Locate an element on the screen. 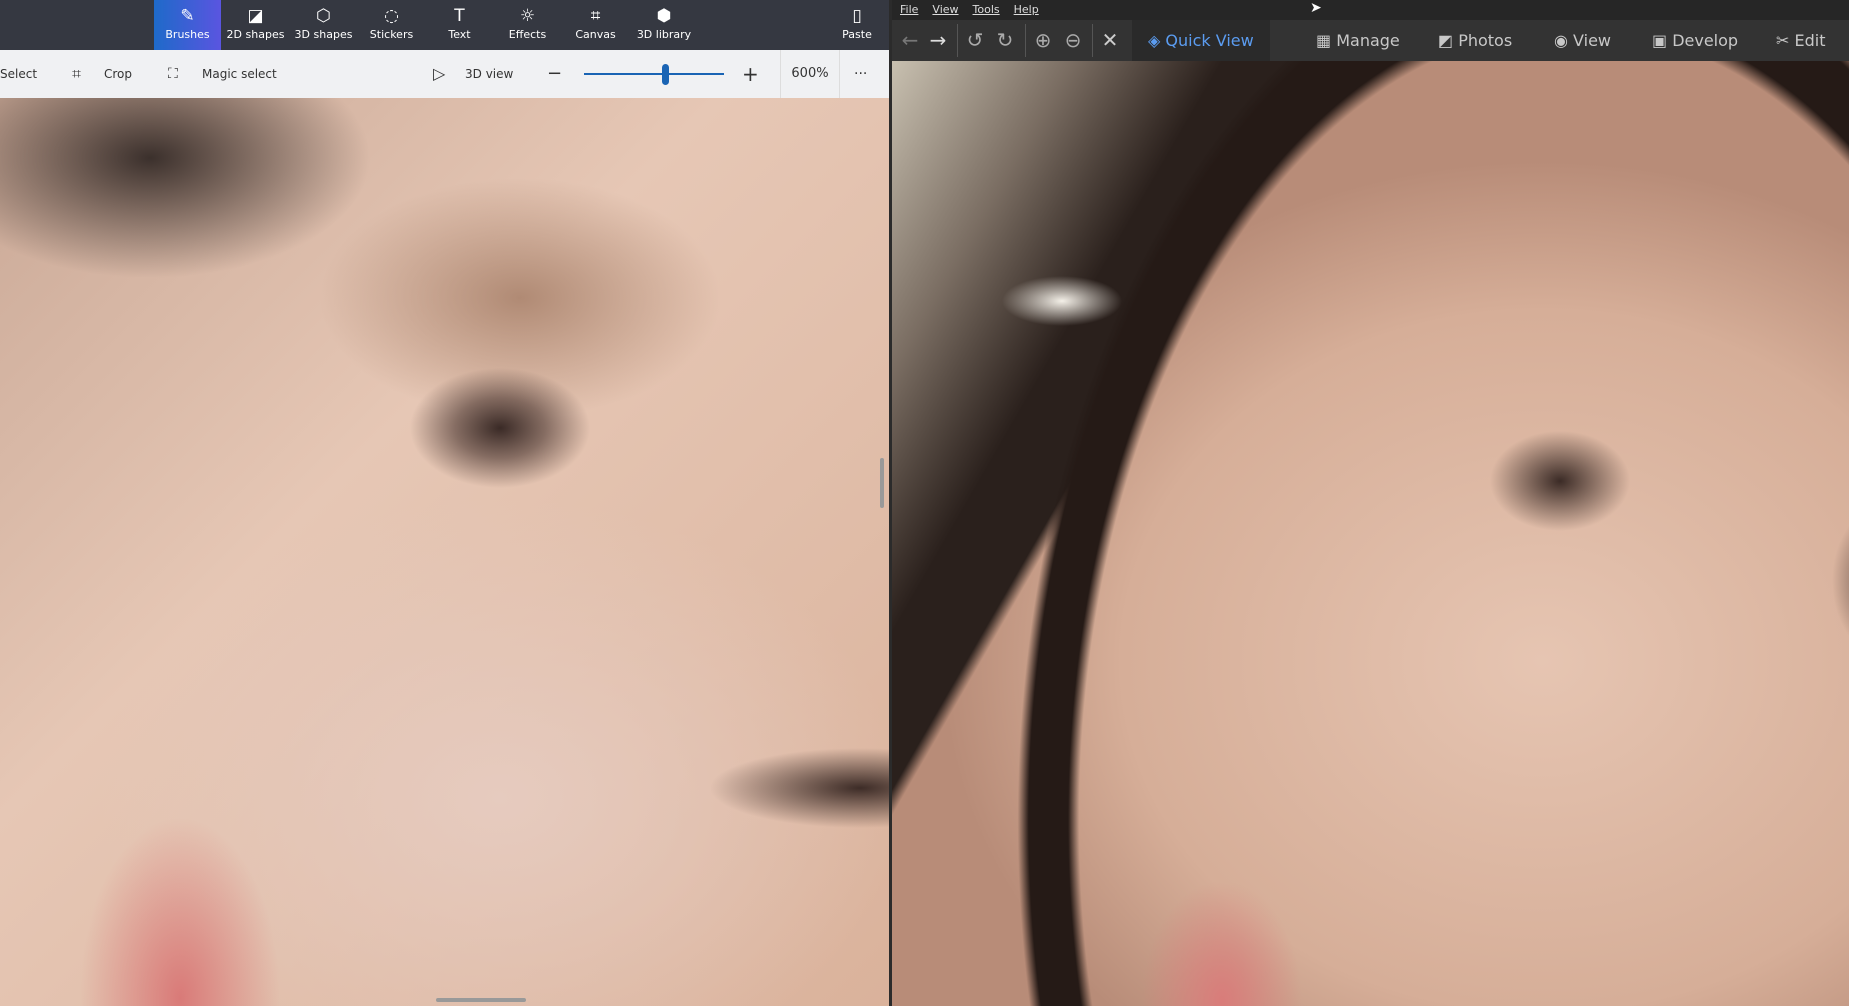 This screenshot has width=1849, height=1006. tab-effects: ☼ Effects is located at coordinates (527, 25).